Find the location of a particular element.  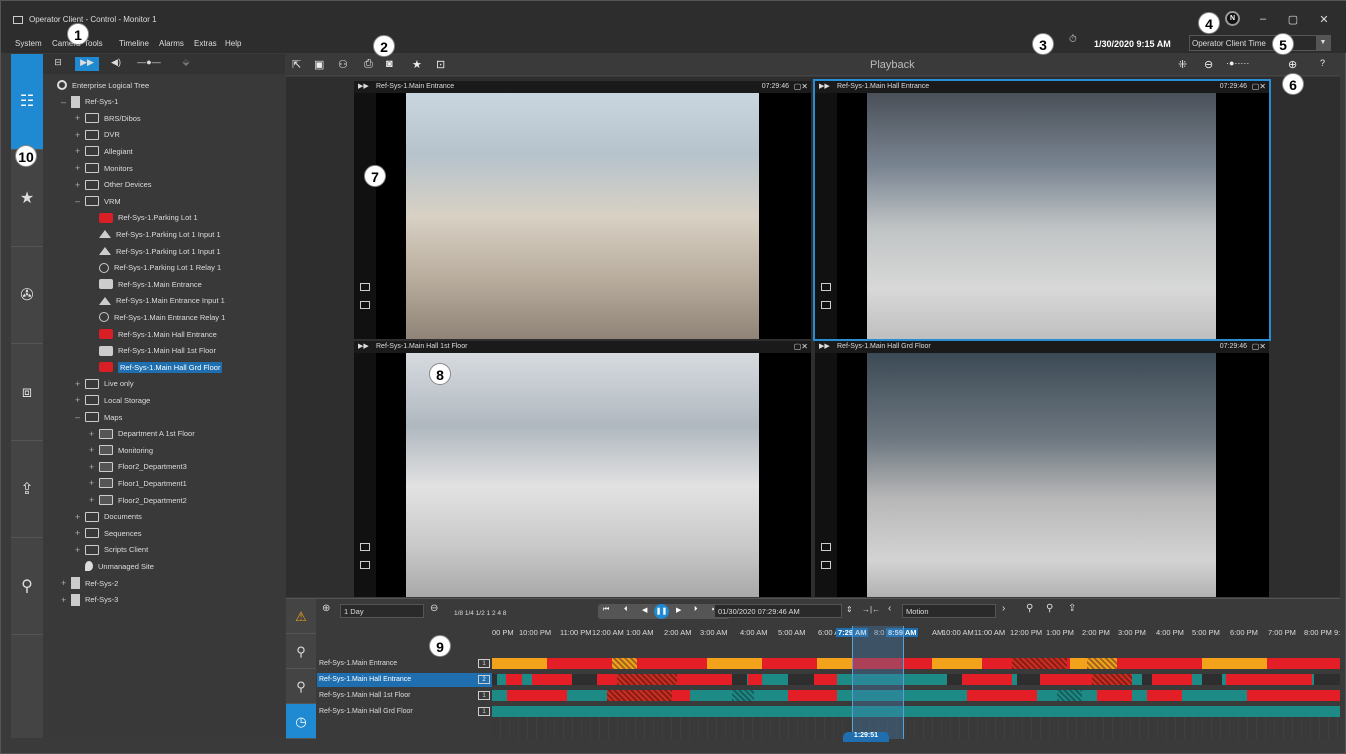

tree-item: + Live only is located at coordinates (104, 384).